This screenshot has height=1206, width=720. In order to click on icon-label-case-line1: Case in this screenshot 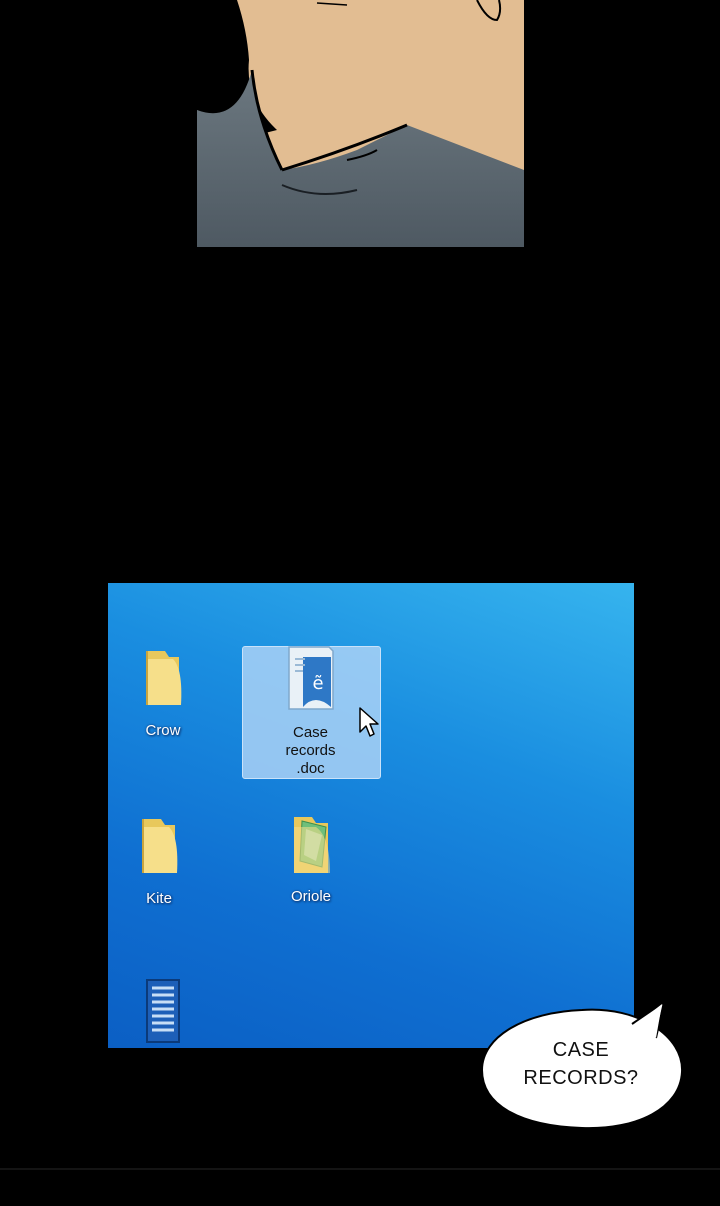, I will do `click(310, 732)`.